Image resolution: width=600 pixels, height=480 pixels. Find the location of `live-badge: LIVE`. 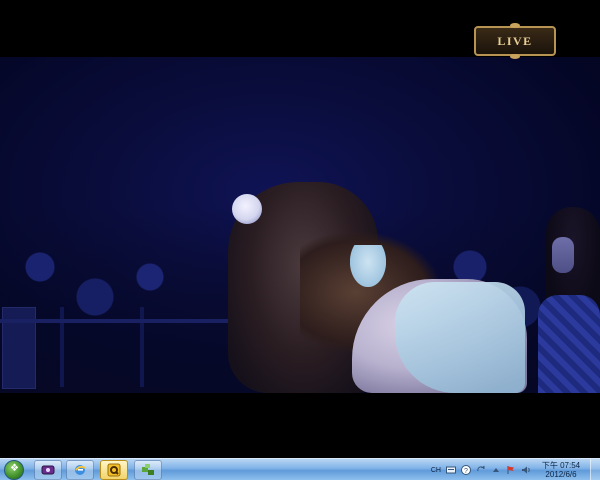

live-badge: LIVE is located at coordinates (515, 41).